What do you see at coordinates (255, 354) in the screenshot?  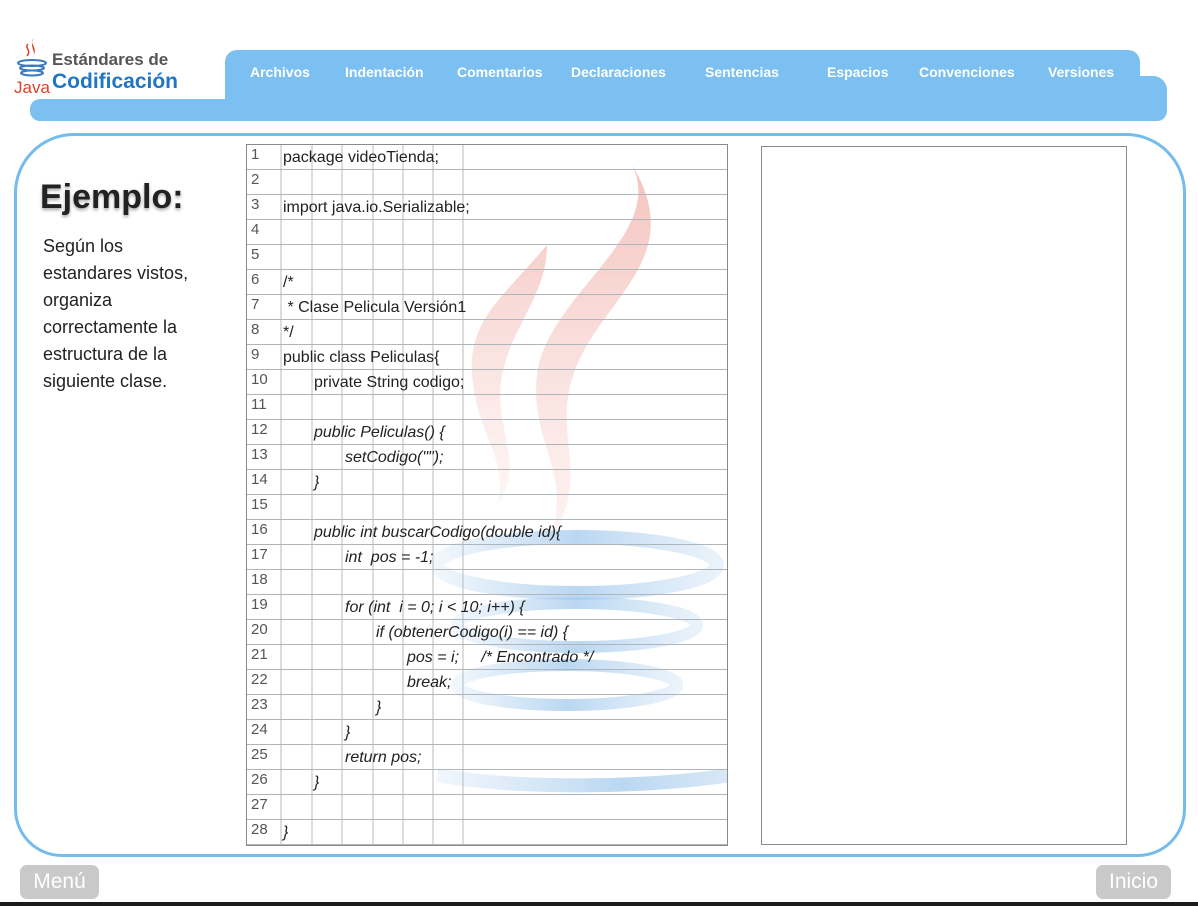 I see `line-number: 9` at bounding box center [255, 354].